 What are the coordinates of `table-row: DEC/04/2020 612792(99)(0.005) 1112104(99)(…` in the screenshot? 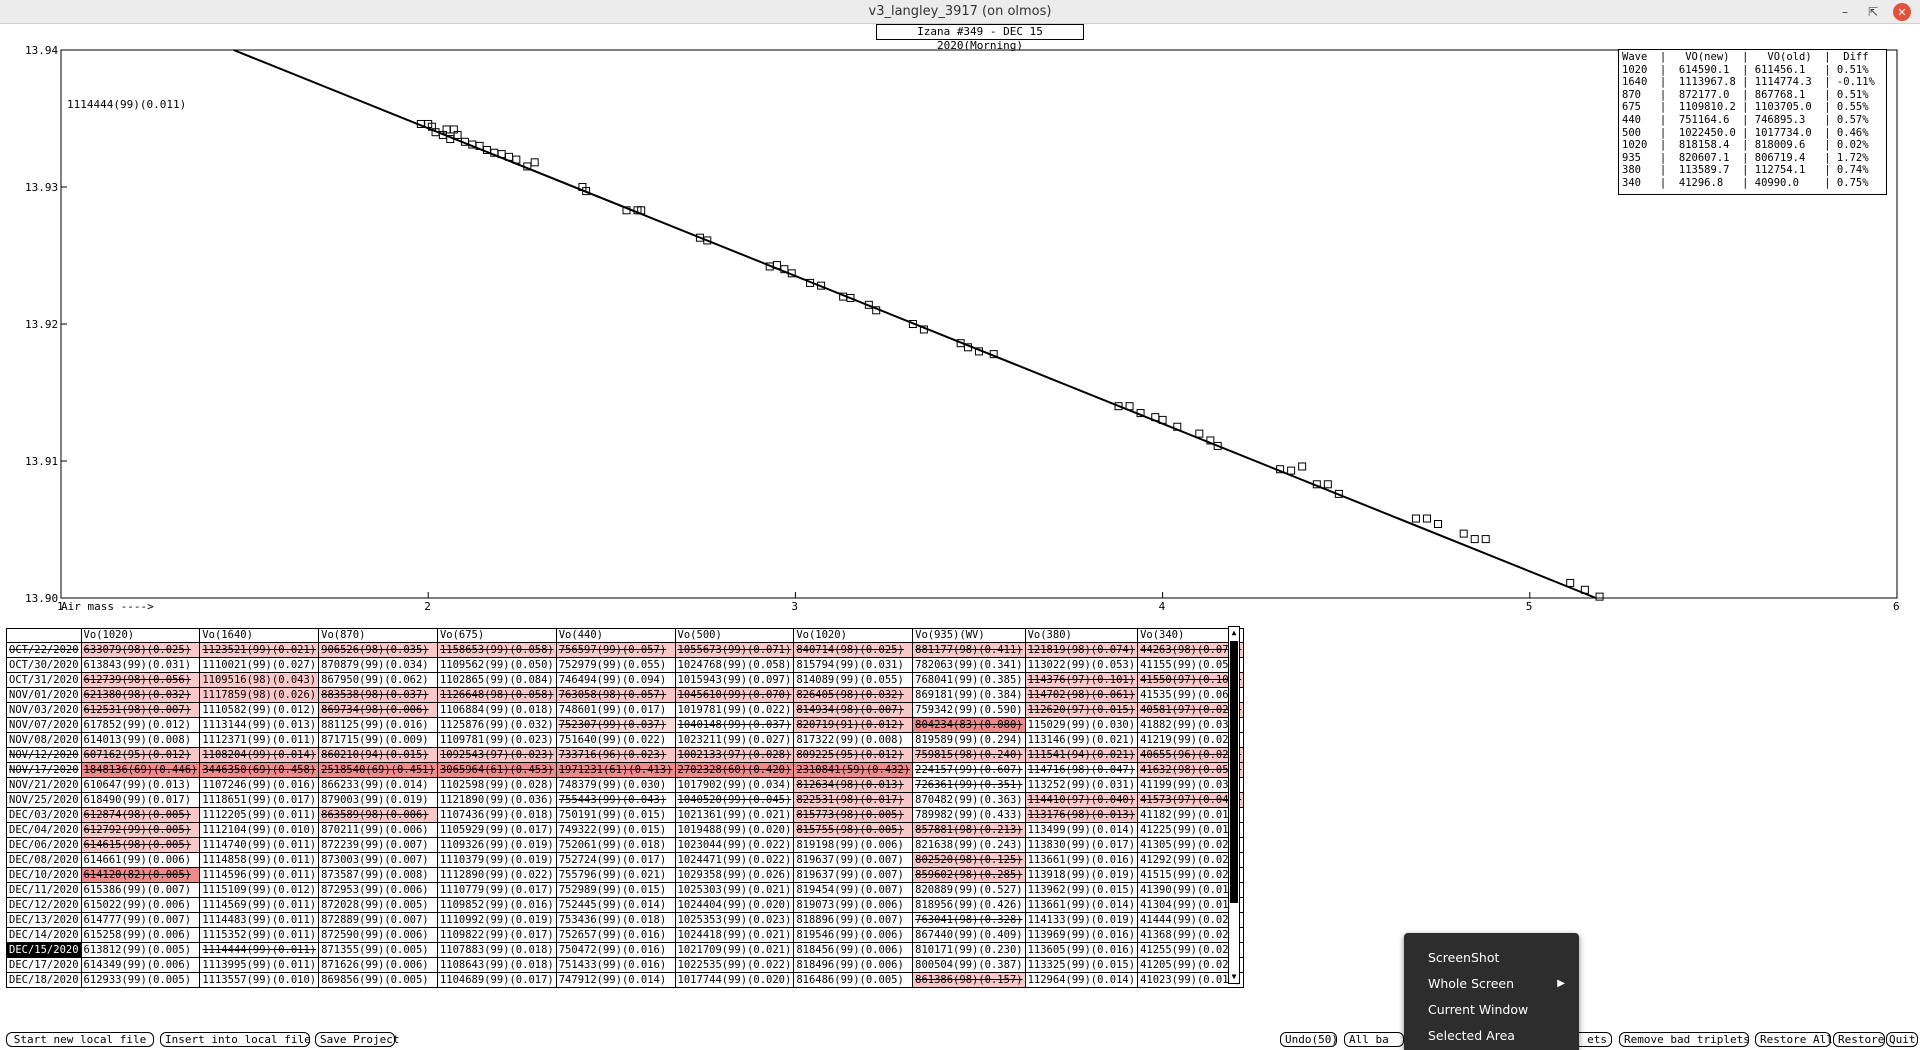 It's located at (625, 830).